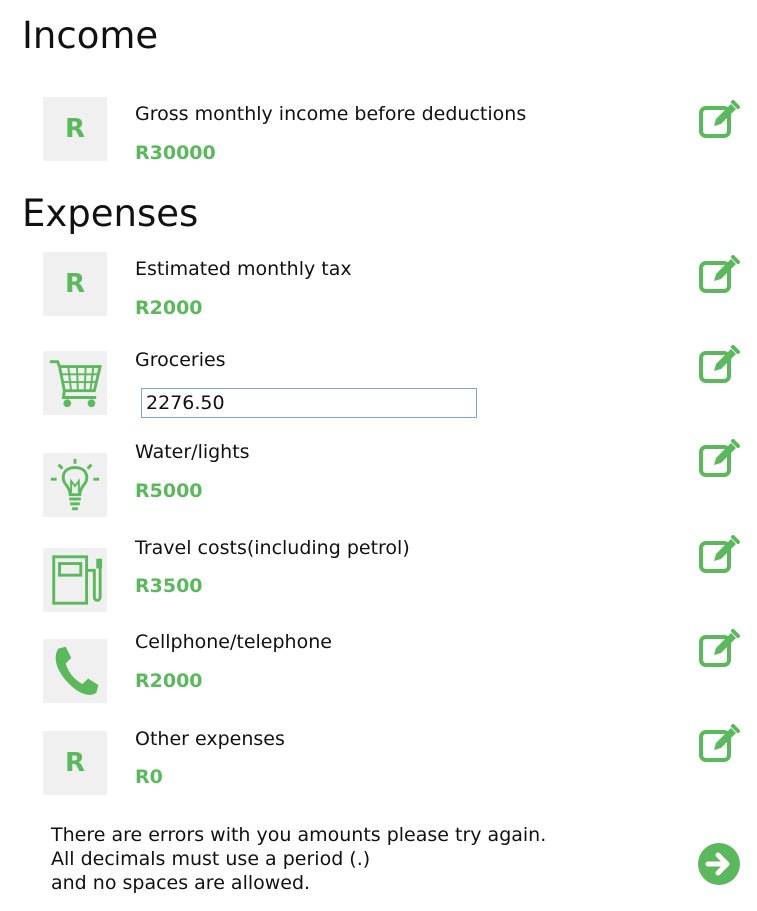 The height and width of the screenshot is (911, 757). Describe the element at coordinates (110, 213) in the screenshot. I see `expenses-heading: Expenses` at that location.